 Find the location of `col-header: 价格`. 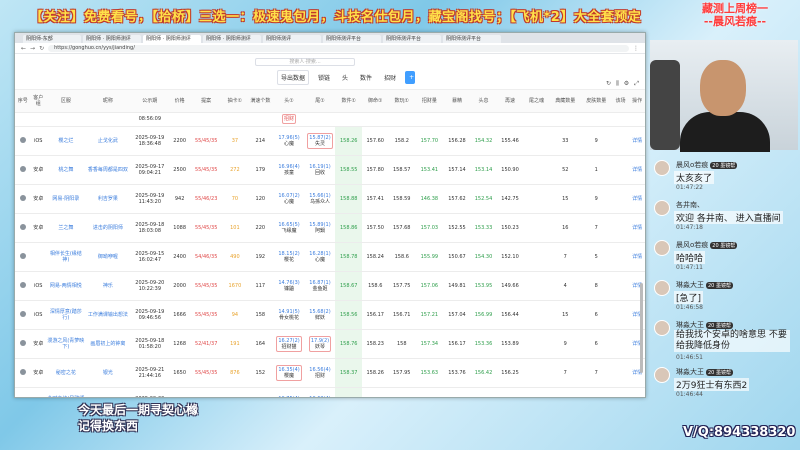

col-header: 价格 is located at coordinates (179, 101).